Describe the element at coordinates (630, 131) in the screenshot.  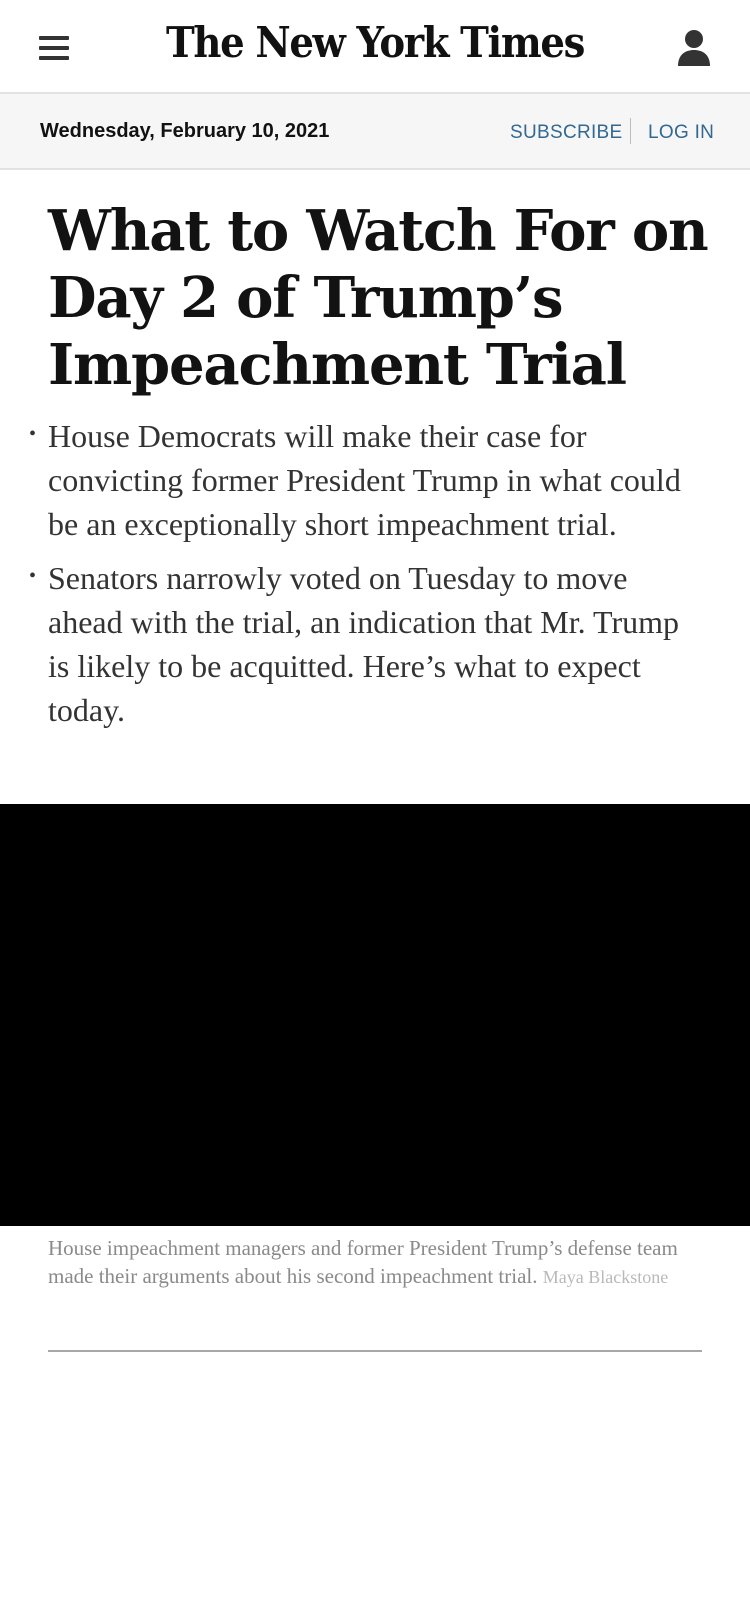
I see `nav-divider` at that location.